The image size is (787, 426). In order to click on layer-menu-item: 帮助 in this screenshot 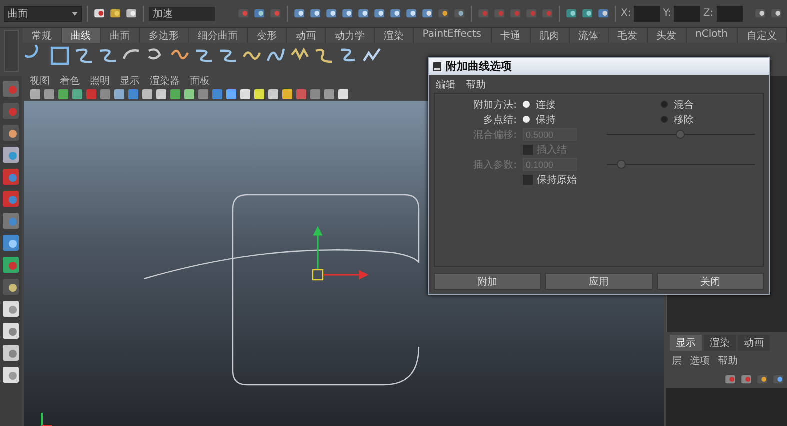, I will do `click(728, 361)`.